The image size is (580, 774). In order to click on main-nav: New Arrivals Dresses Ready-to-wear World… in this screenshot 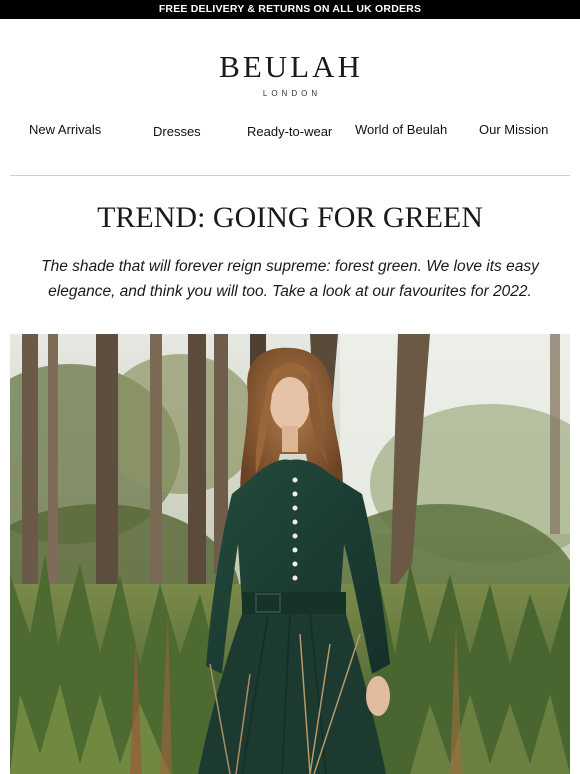, I will do `click(290, 131)`.